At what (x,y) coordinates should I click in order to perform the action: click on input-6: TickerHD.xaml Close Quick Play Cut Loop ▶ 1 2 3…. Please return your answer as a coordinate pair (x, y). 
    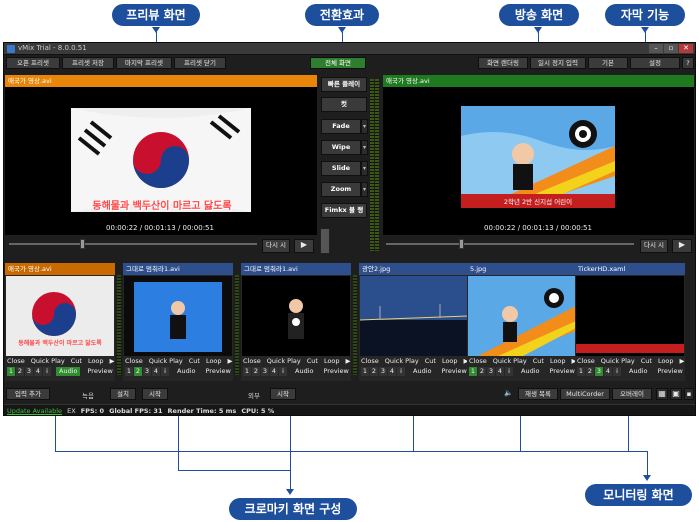
    Looking at the image, I should click on (630, 322).